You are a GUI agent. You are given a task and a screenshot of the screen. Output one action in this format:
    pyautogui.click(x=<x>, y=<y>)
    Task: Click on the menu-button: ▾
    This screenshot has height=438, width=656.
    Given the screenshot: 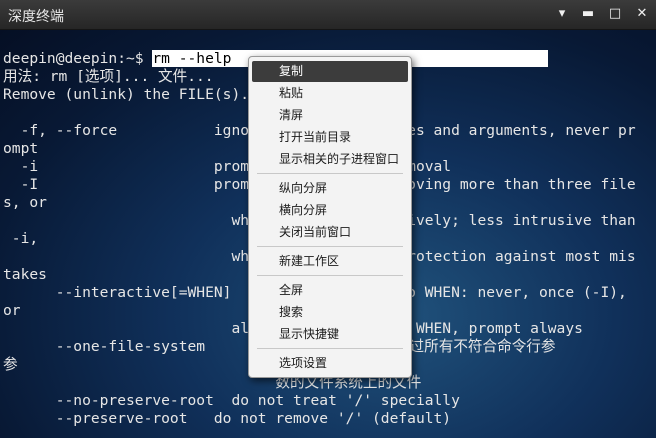 What is the action you would take?
    pyautogui.click(x=562, y=14)
    